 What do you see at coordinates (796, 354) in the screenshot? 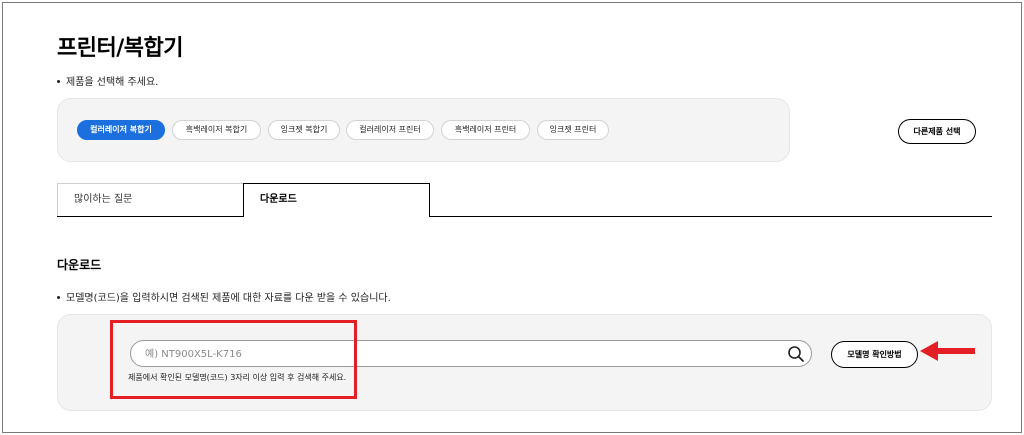
I see `search-icon` at bounding box center [796, 354].